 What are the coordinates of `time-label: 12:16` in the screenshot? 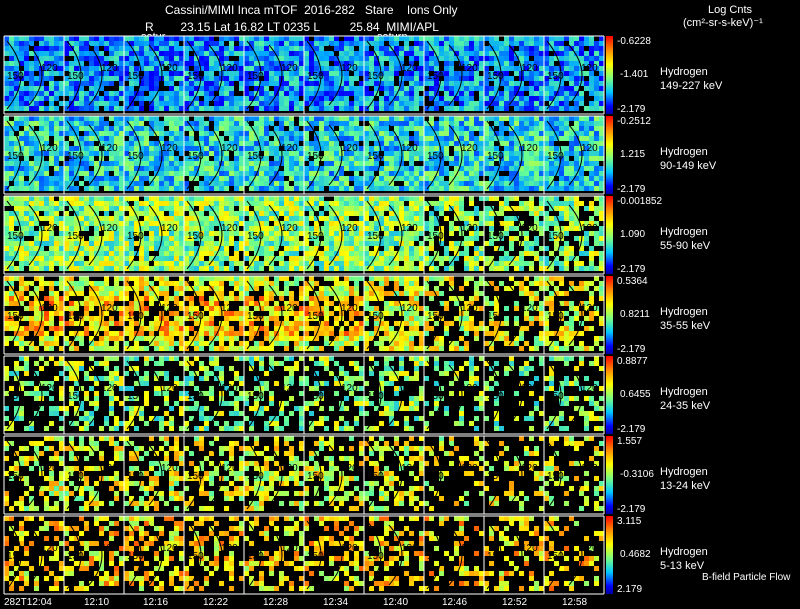 It's located at (156, 602).